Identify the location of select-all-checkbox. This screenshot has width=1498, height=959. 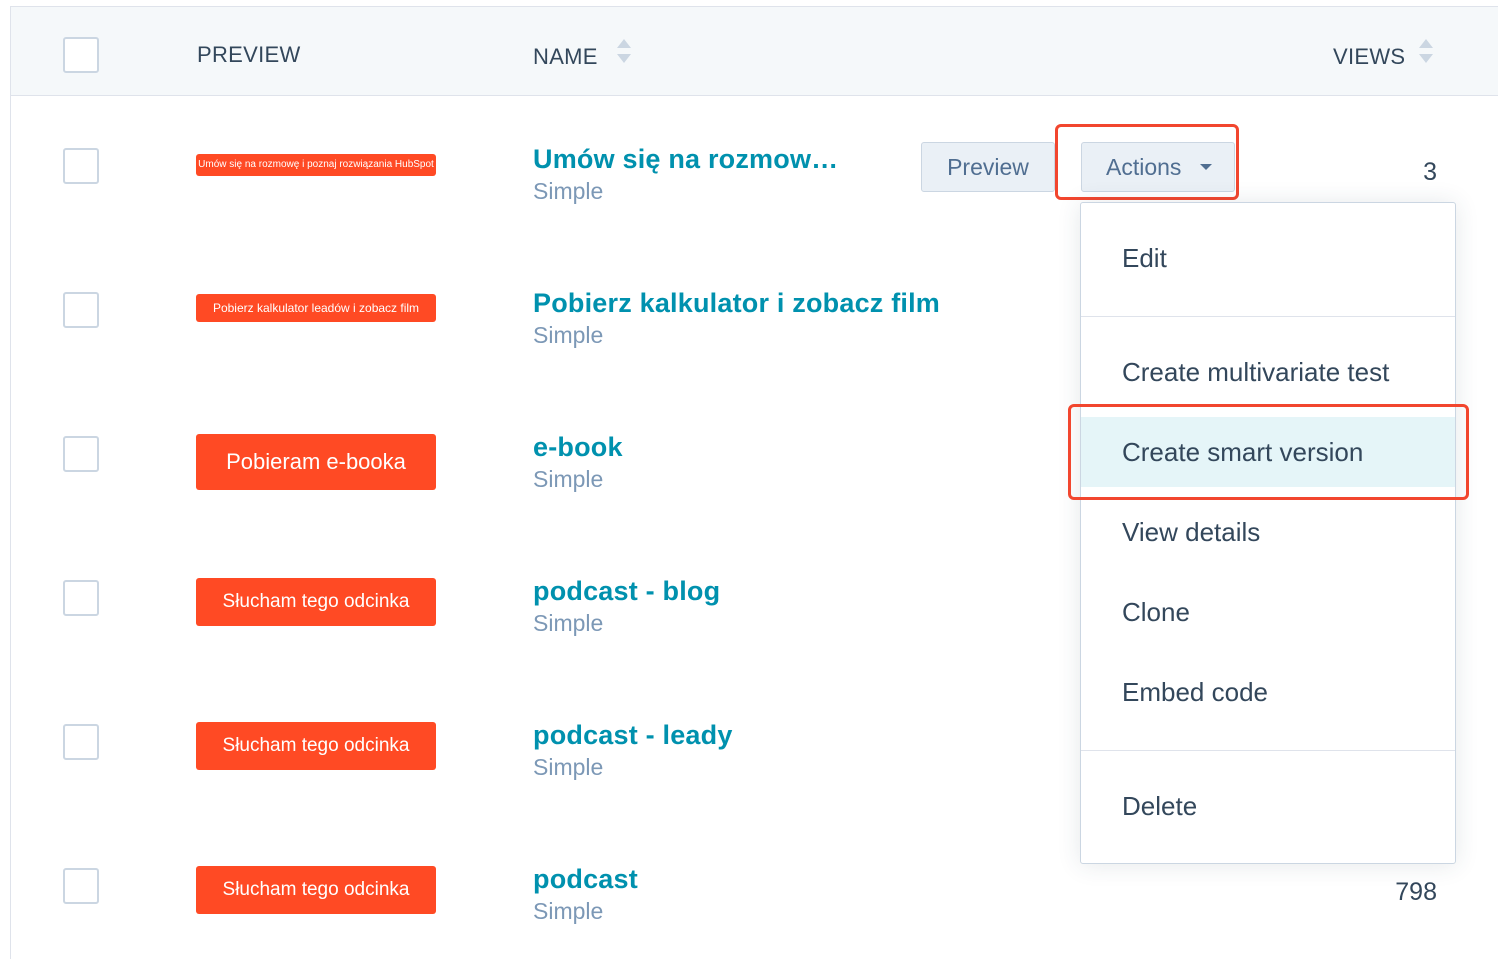
(81, 55).